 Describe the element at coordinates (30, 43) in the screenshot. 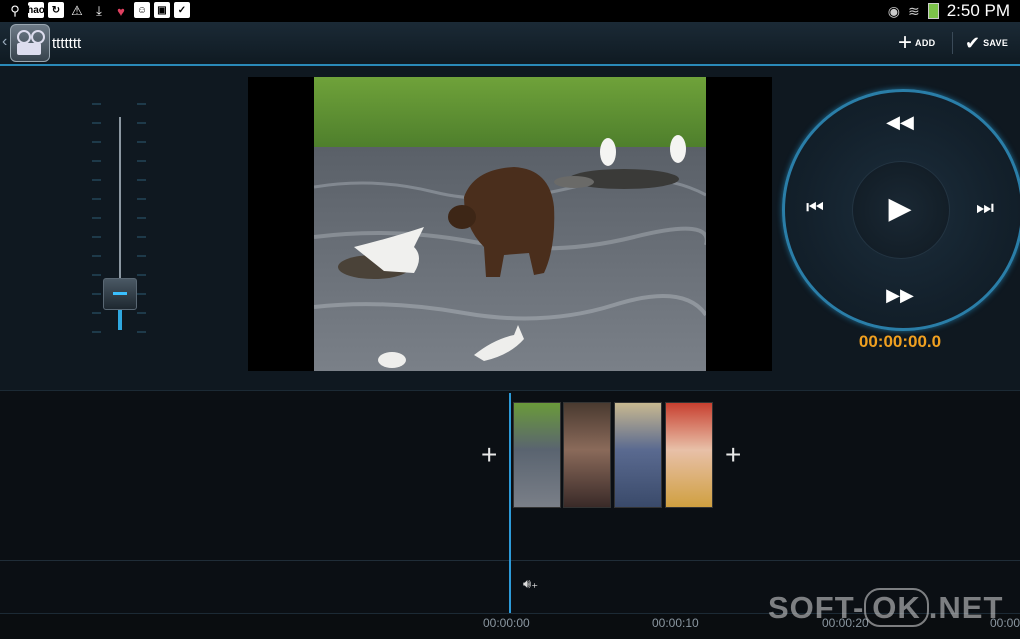

I see `app-logo-icon` at that location.